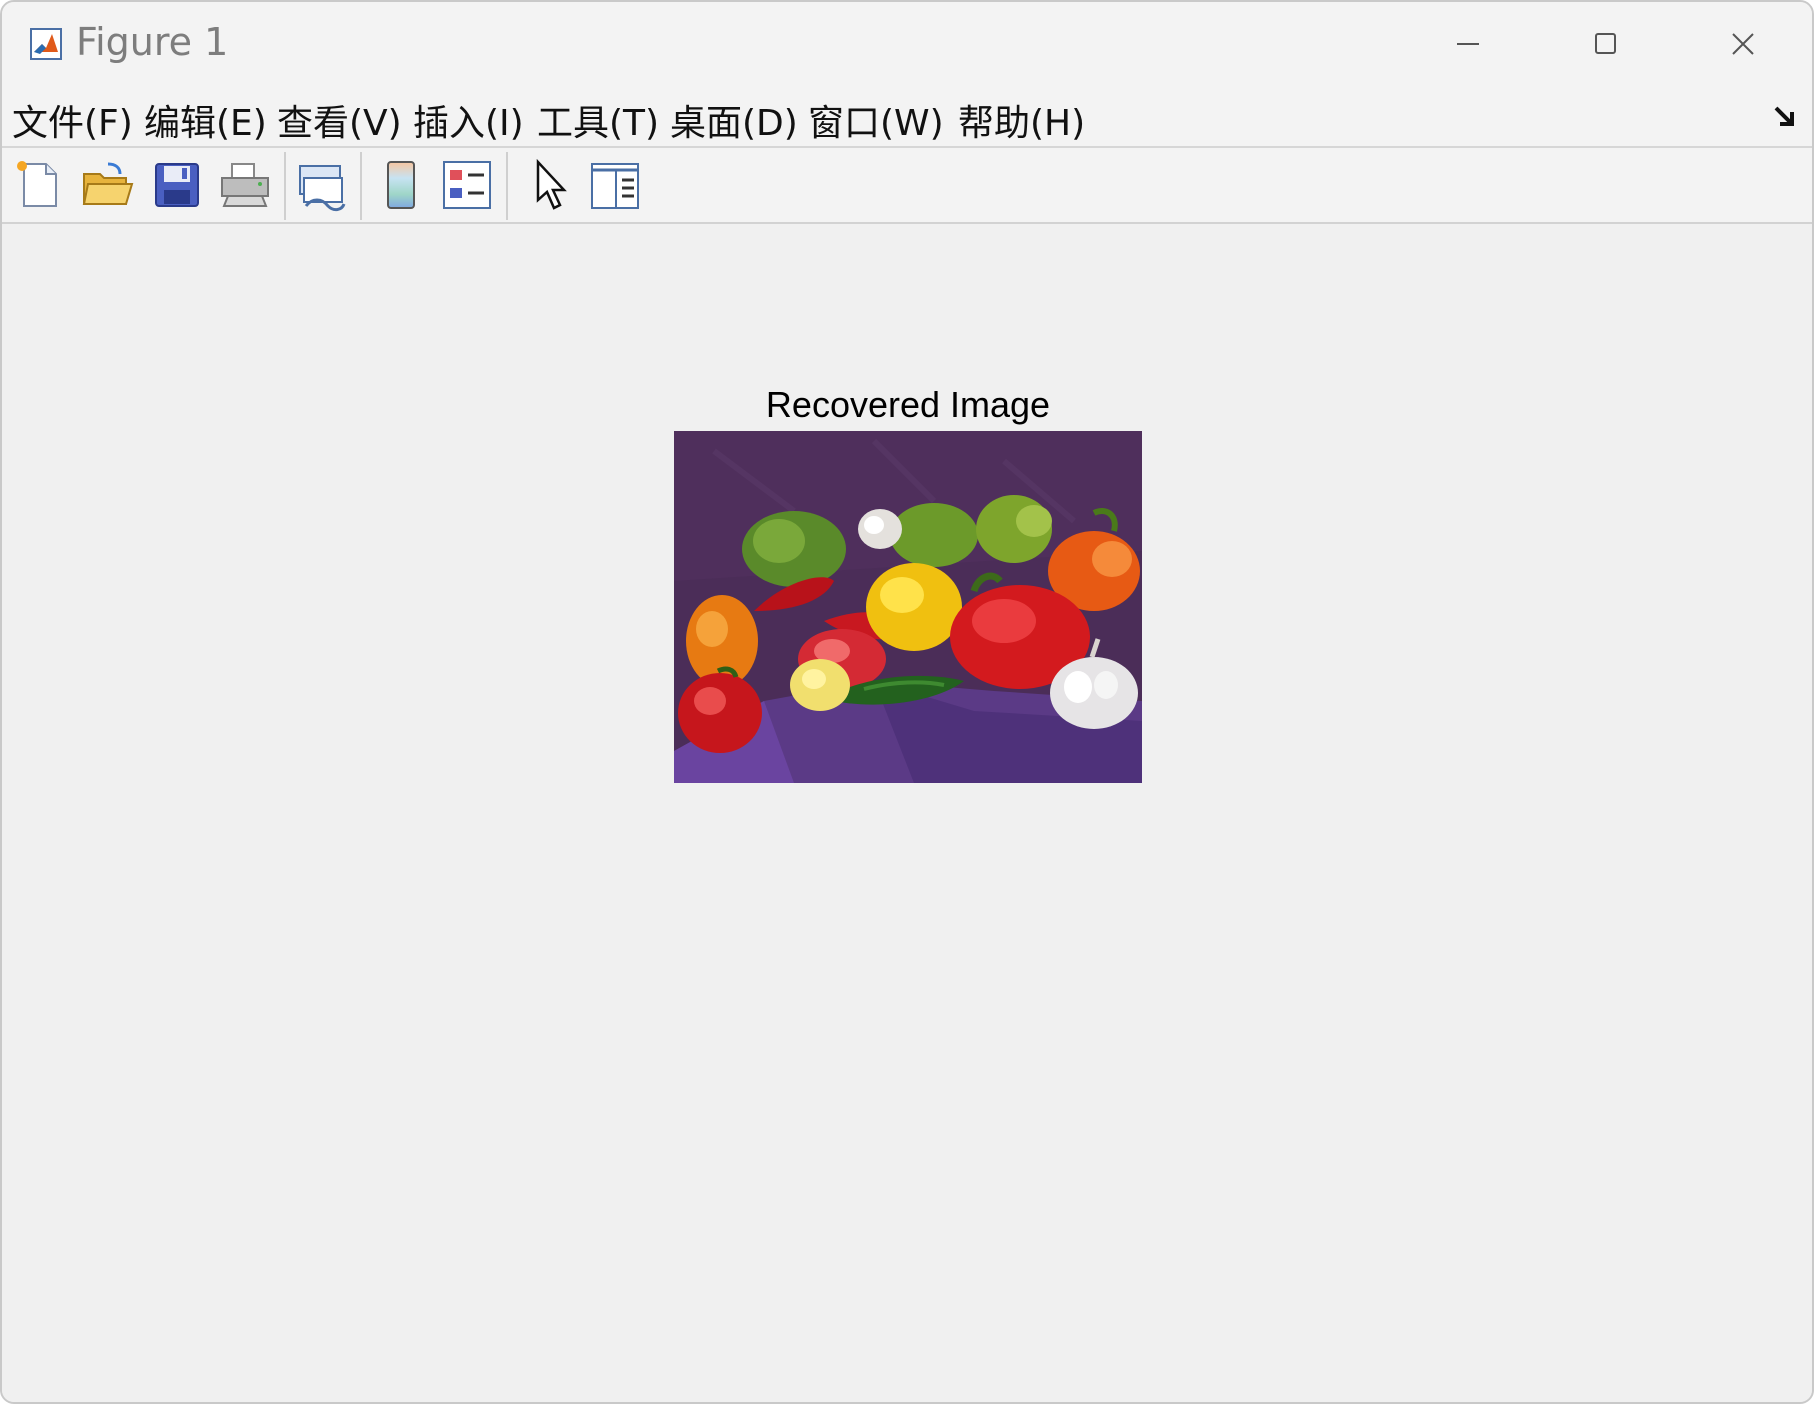 Image resolution: width=1814 pixels, height=1404 pixels. I want to click on save-icon, so click(177, 185).